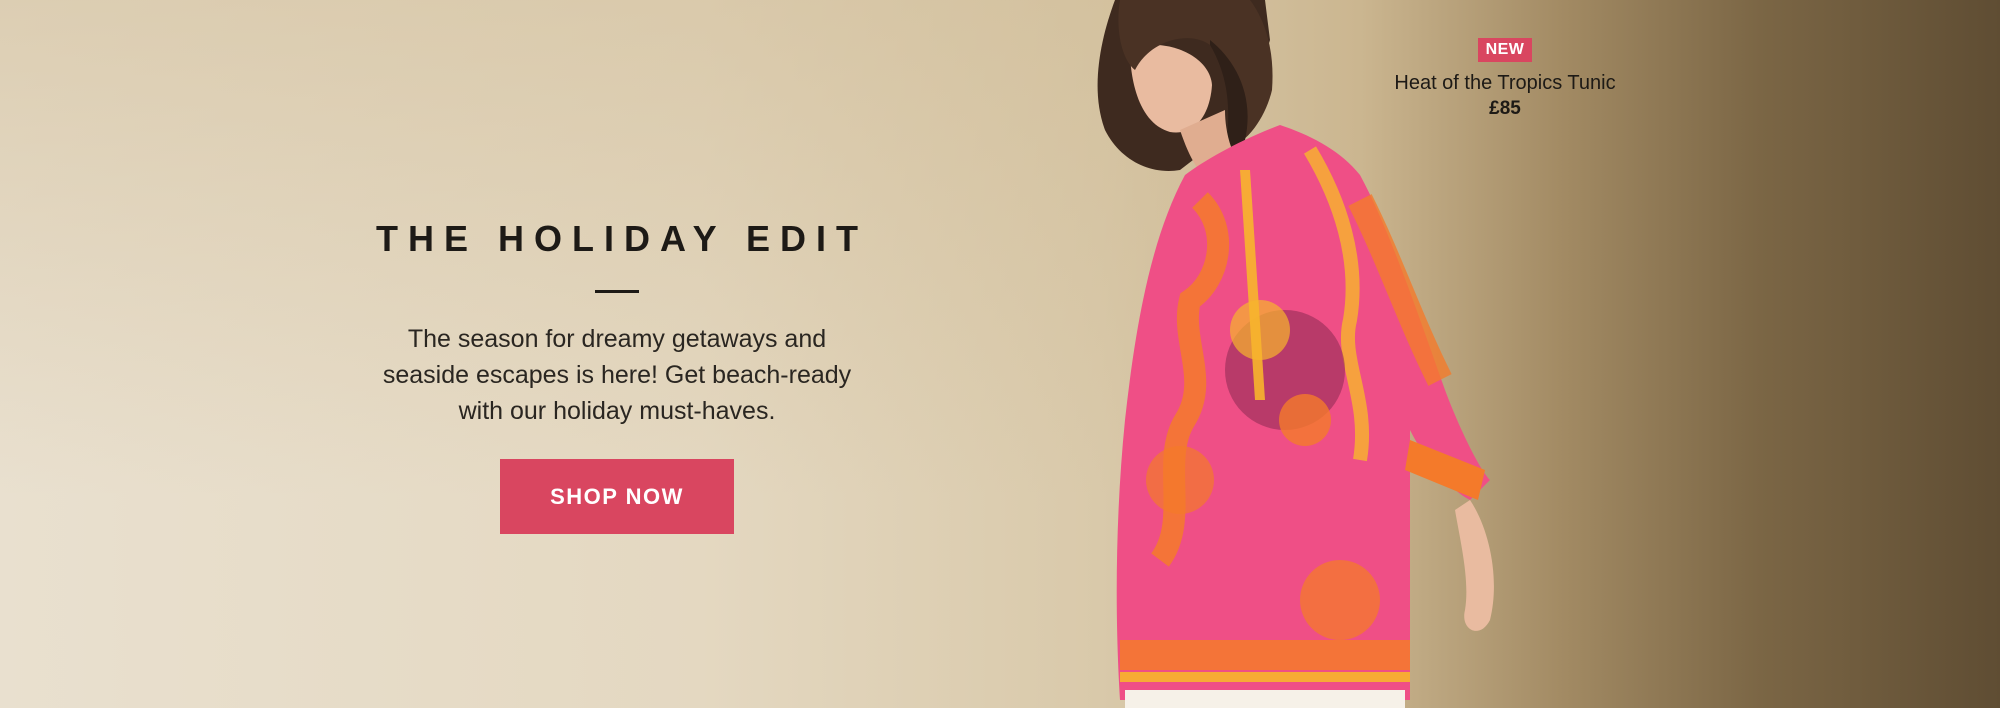 The width and height of the screenshot is (2000, 708). What do you see at coordinates (617, 496) in the screenshot?
I see `shop-now-button: SHOP NOW` at bounding box center [617, 496].